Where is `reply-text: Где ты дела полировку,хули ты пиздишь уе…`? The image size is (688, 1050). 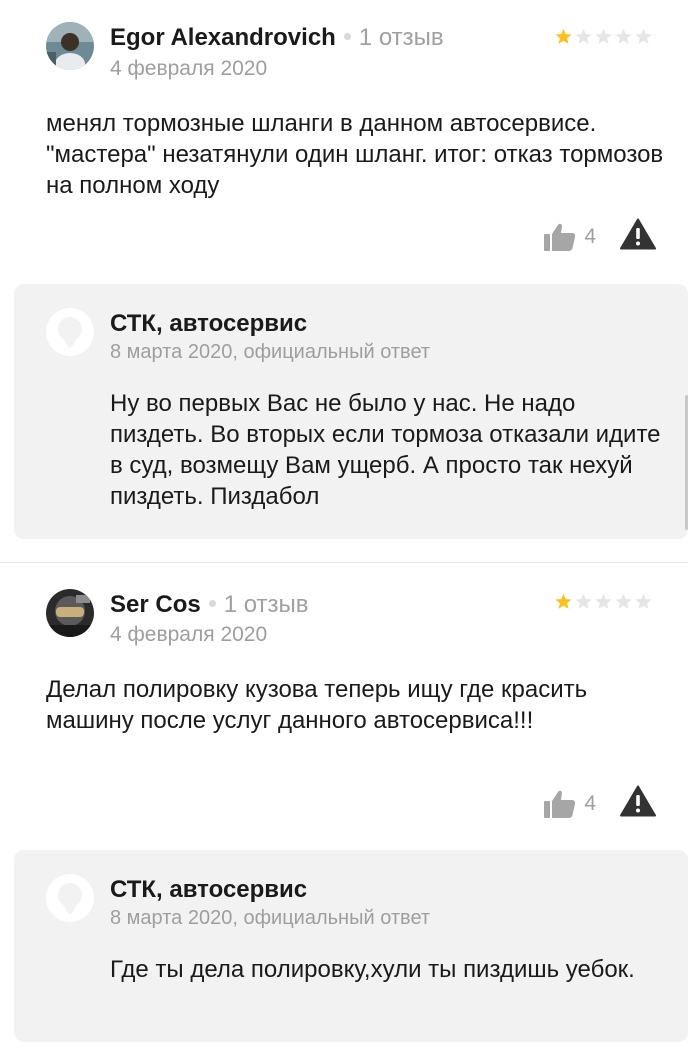 reply-text: Где ты дела полировку,хули ты пиздишь уе… is located at coordinates (372, 969).